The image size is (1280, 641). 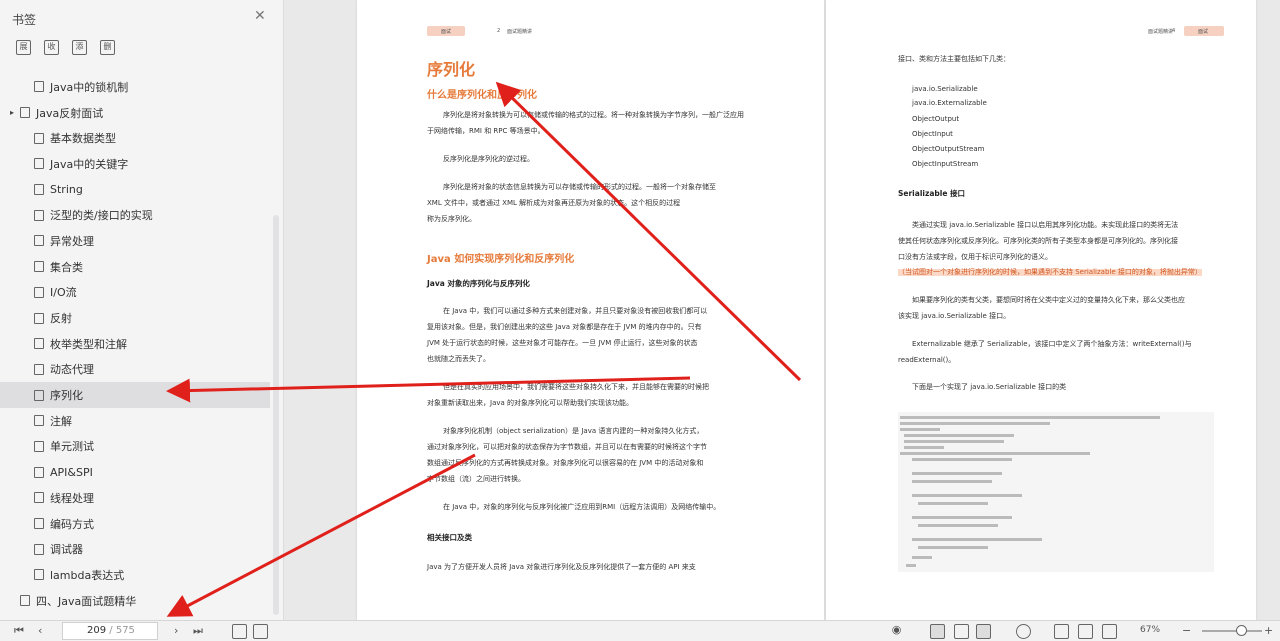 I want to click on bookmark-label: 单元测试, so click(x=72, y=447).